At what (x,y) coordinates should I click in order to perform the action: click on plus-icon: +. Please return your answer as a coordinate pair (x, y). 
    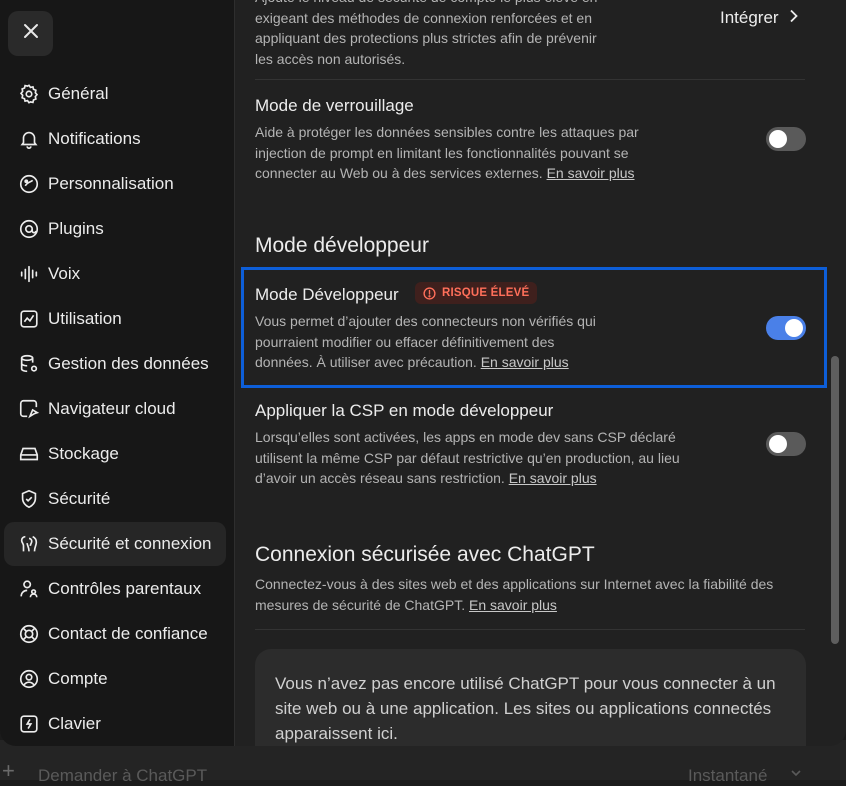
    Looking at the image, I should click on (8, 770).